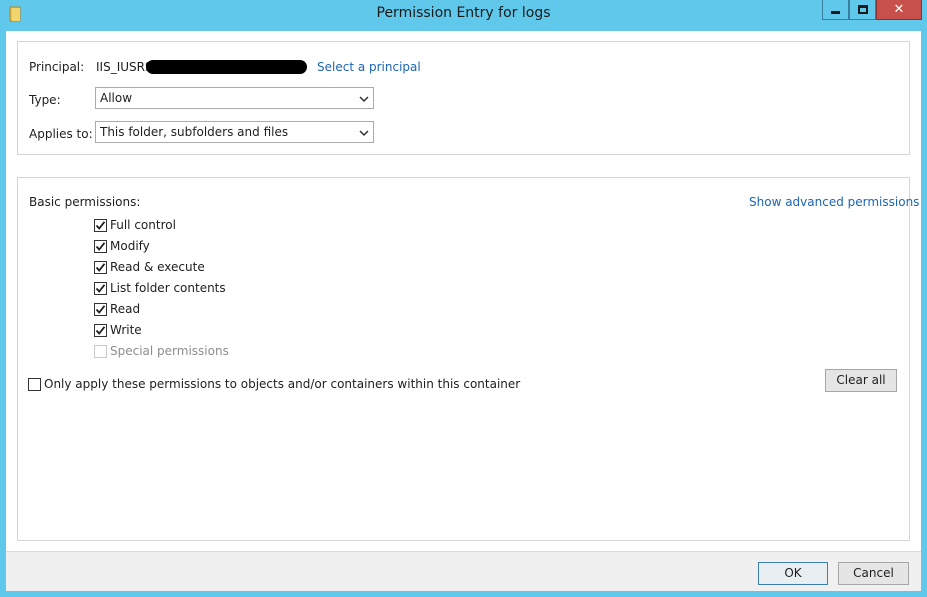  I want to click on title-bar: Permission Entry for logs ✕, so click(463, 15).